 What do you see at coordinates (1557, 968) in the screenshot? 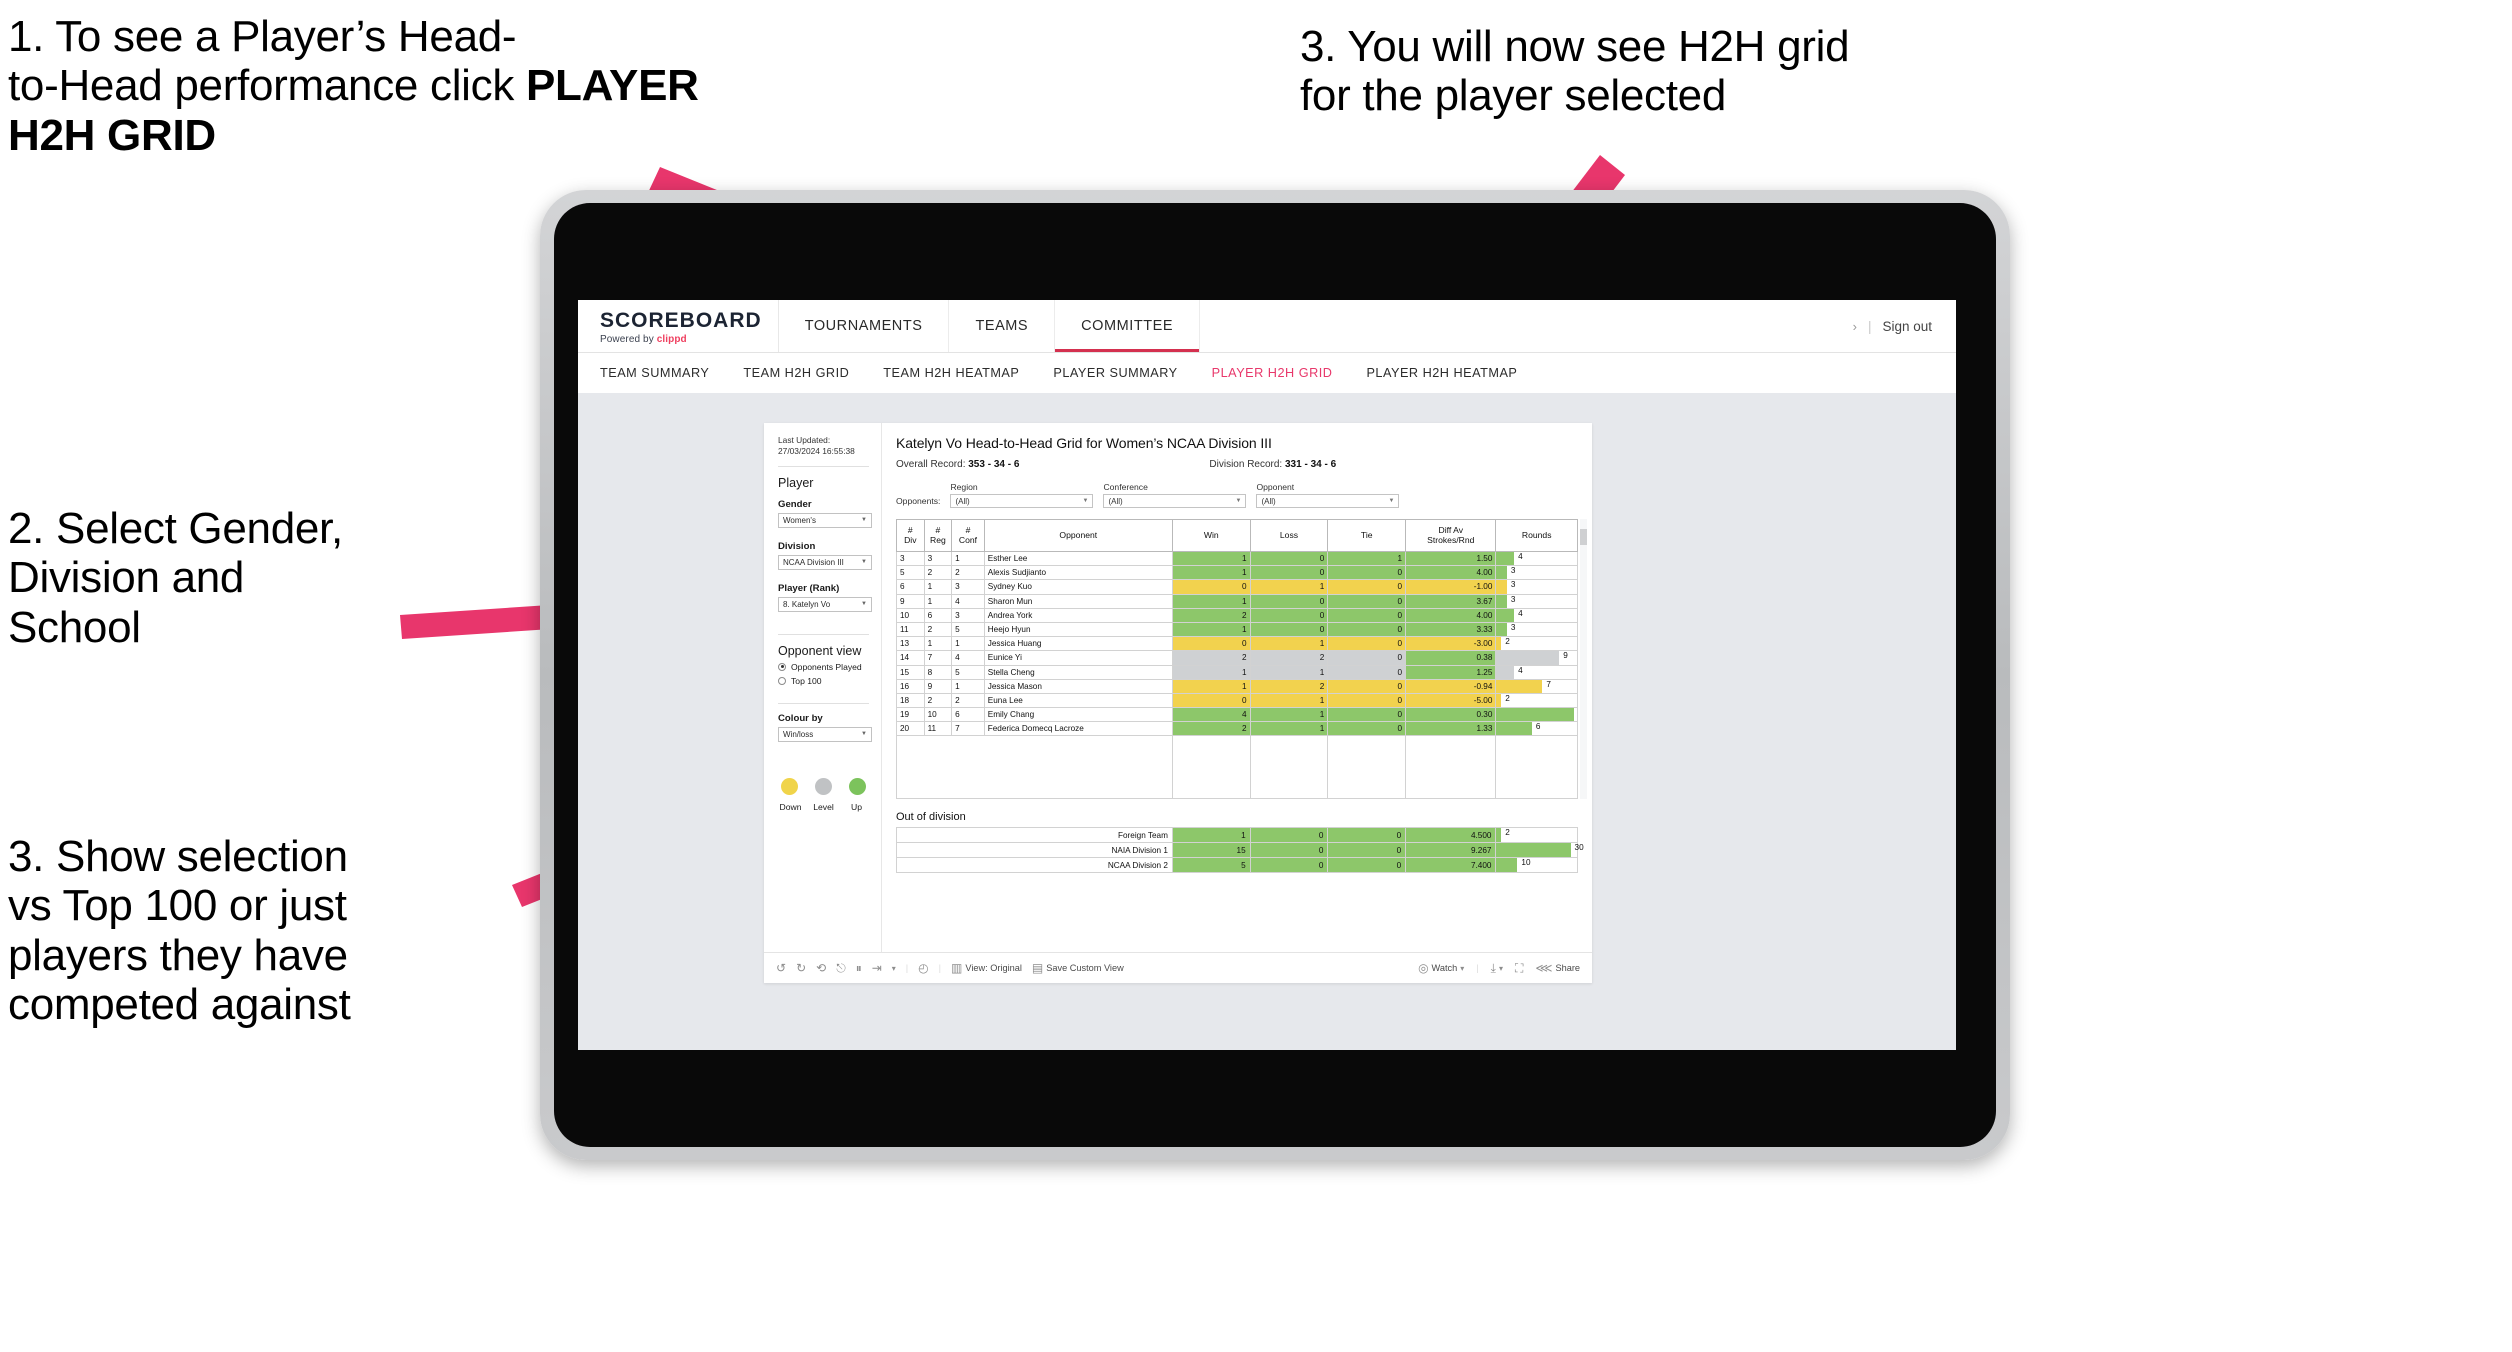
I see `share-button: ⋘ Share` at bounding box center [1557, 968].